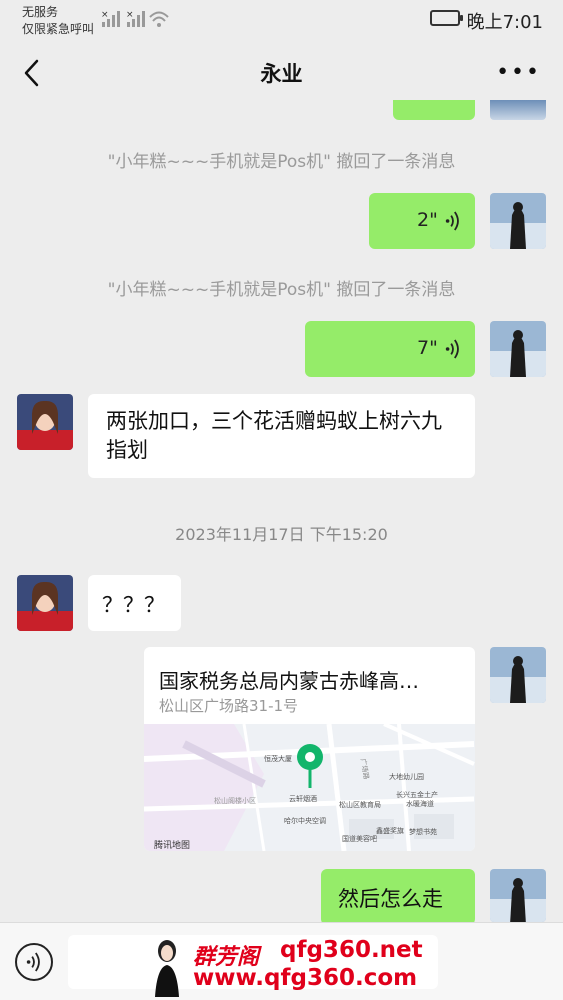 This screenshot has width=563, height=1000. Describe the element at coordinates (434, 110) in the screenshot. I see `message-bubble-partial` at that location.